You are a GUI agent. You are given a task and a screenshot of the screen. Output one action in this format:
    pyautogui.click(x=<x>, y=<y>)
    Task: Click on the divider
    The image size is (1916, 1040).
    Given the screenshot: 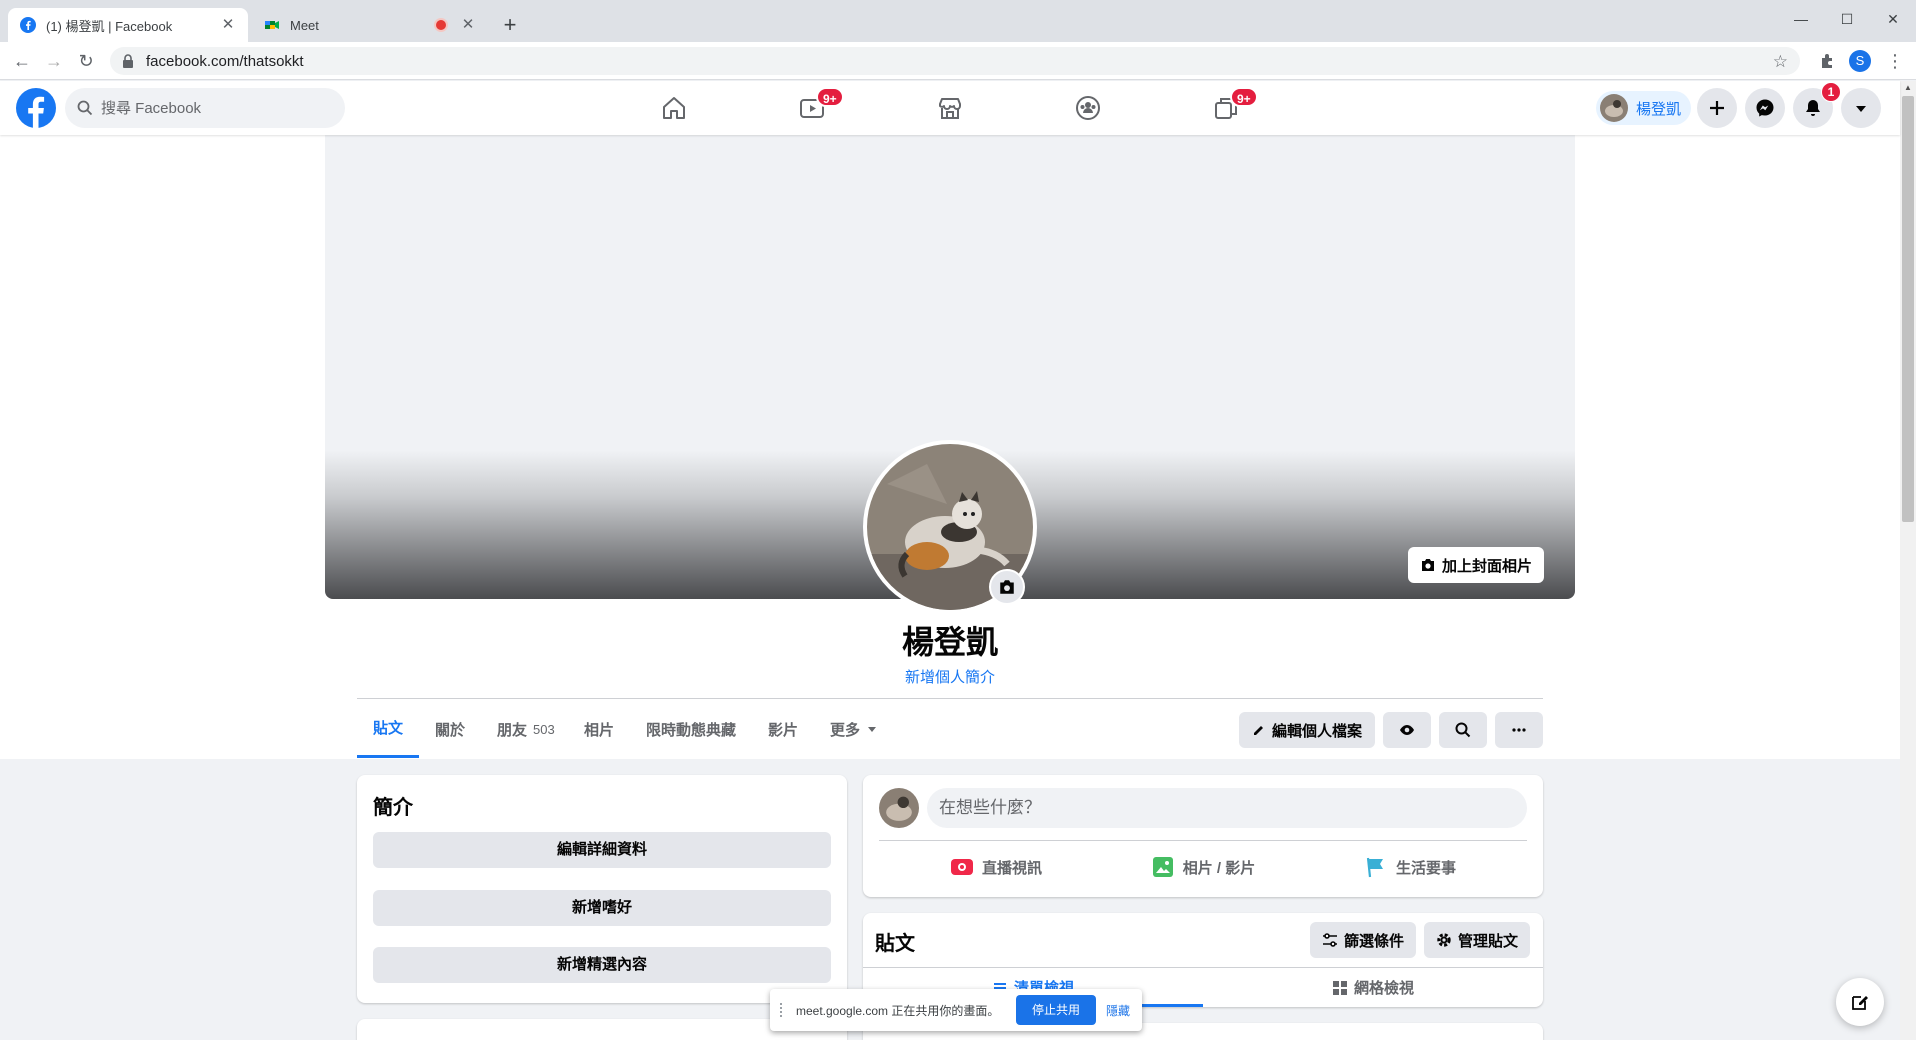 What is the action you would take?
    pyautogui.click(x=1203, y=840)
    